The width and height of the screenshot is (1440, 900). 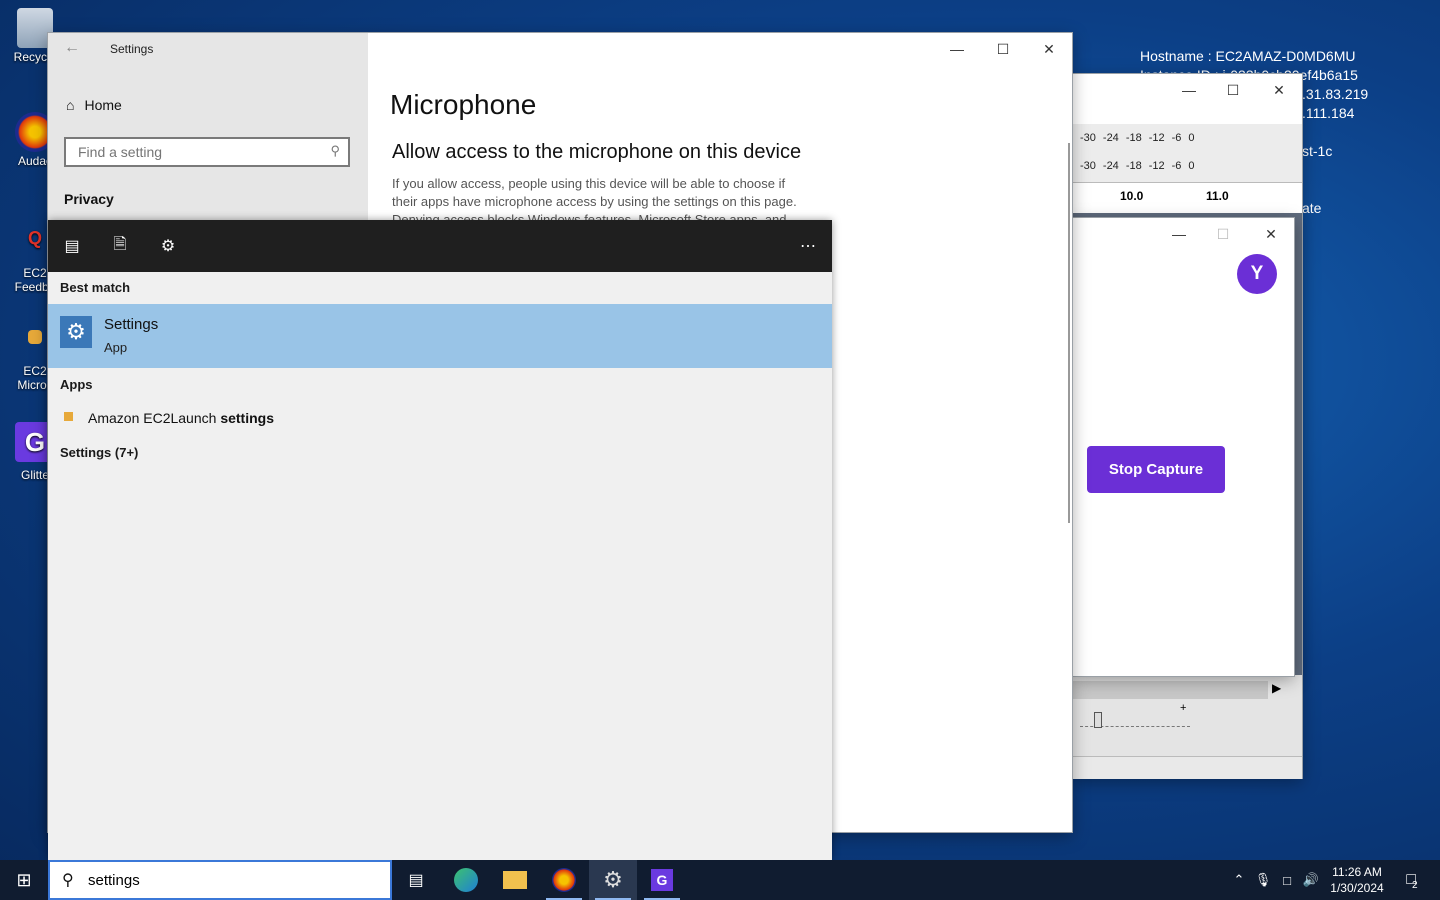 I want to click on settings-filter-icon: ⚙, so click(x=168, y=246).